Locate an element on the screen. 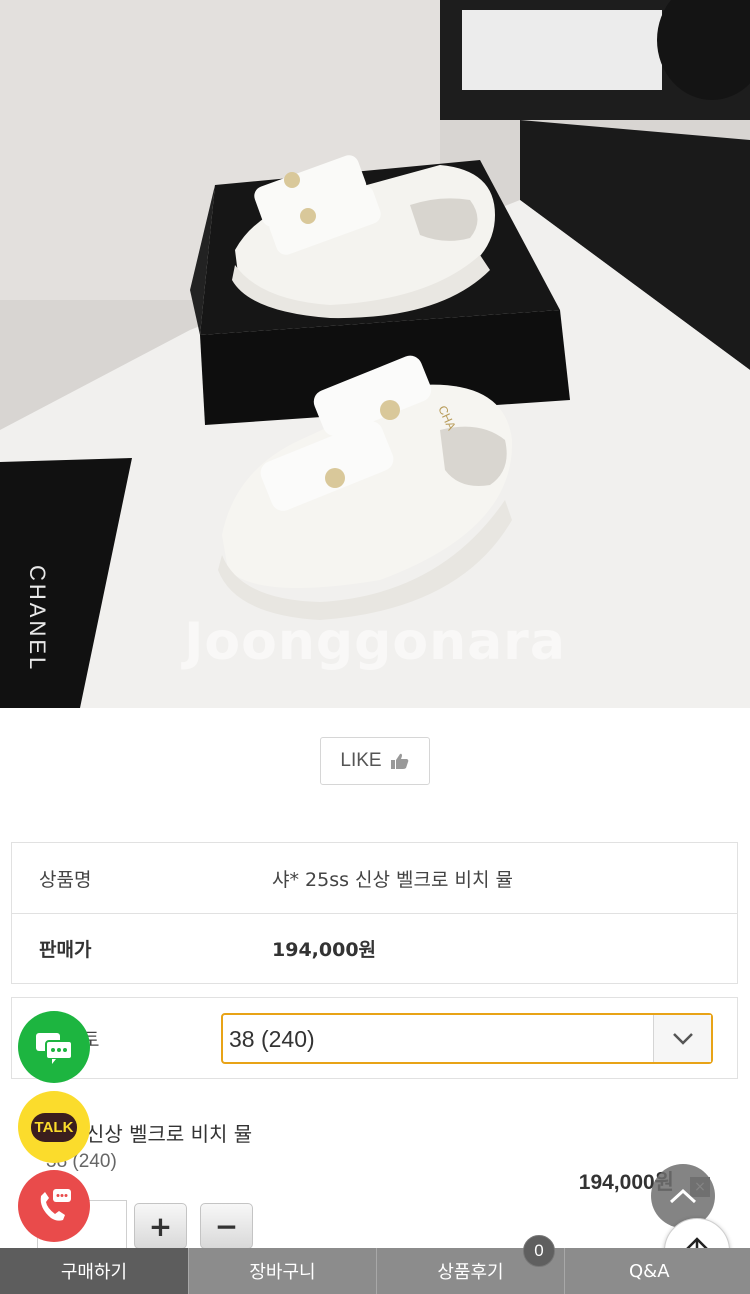  tab-reviews: 상품후기 0 is located at coordinates (470, 1264).